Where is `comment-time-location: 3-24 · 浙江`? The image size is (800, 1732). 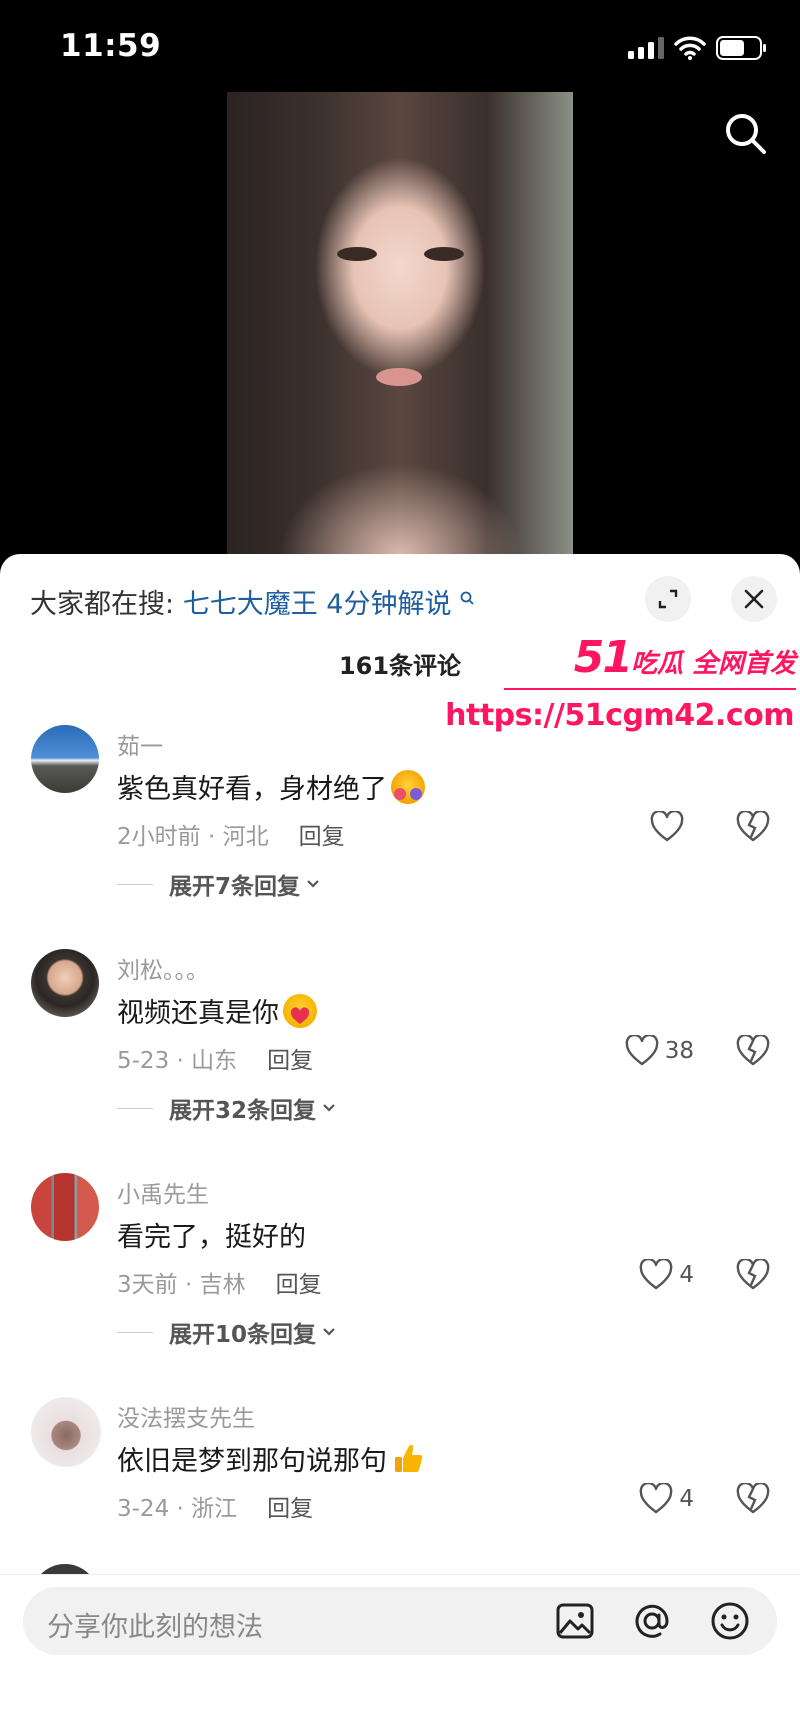 comment-time-location: 3-24 · 浙江 is located at coordinates (177, 1509).